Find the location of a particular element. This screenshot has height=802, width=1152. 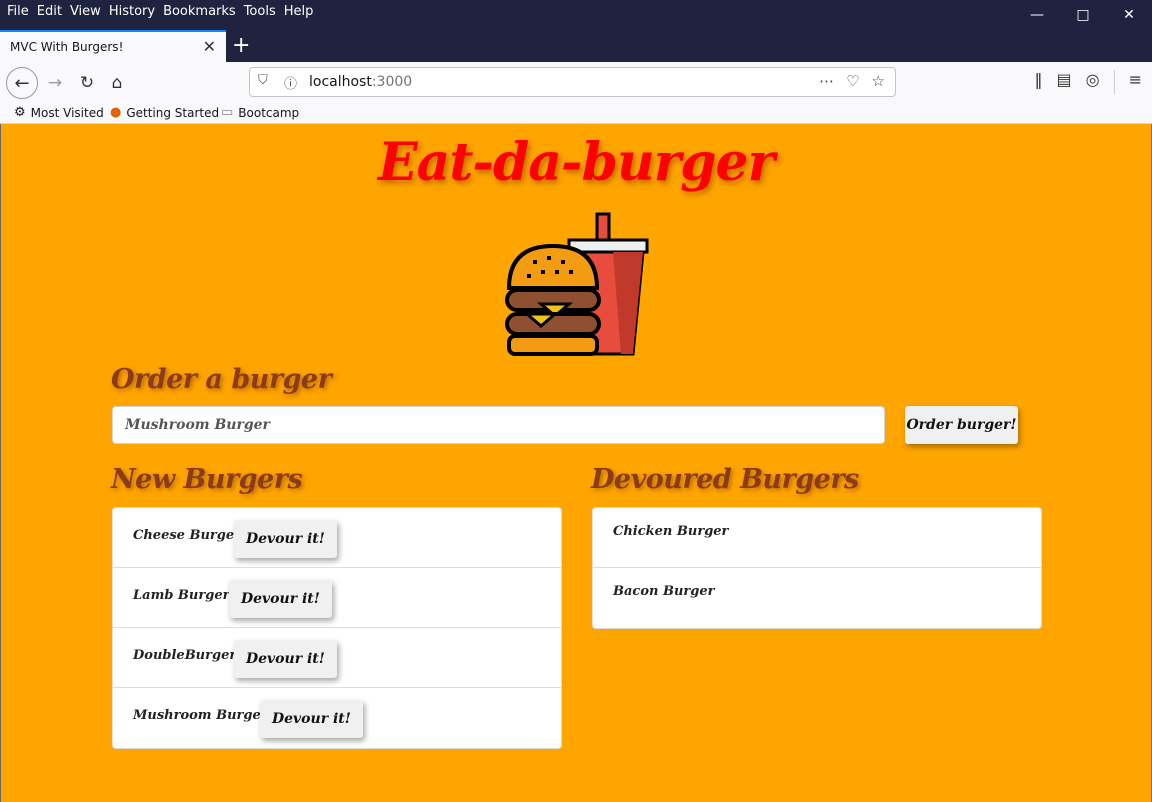

burger-name: Bacon Burger is located at coordinates (664, 591).